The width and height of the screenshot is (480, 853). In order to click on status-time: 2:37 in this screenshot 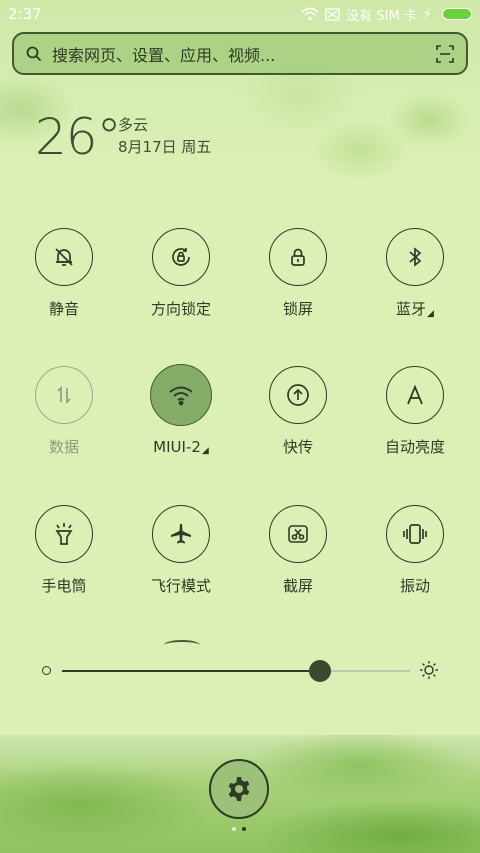, I will do `click(25, 14)`.